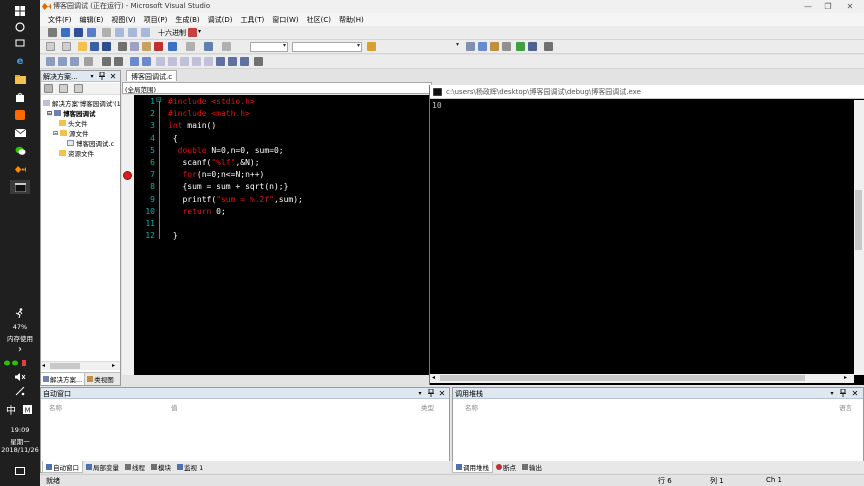 This screenshot has height=486, width=864. What do you see at coordinates (482, 46) in the screenshot?
I see `properties-window-icon` at bounding box center [482, 46].